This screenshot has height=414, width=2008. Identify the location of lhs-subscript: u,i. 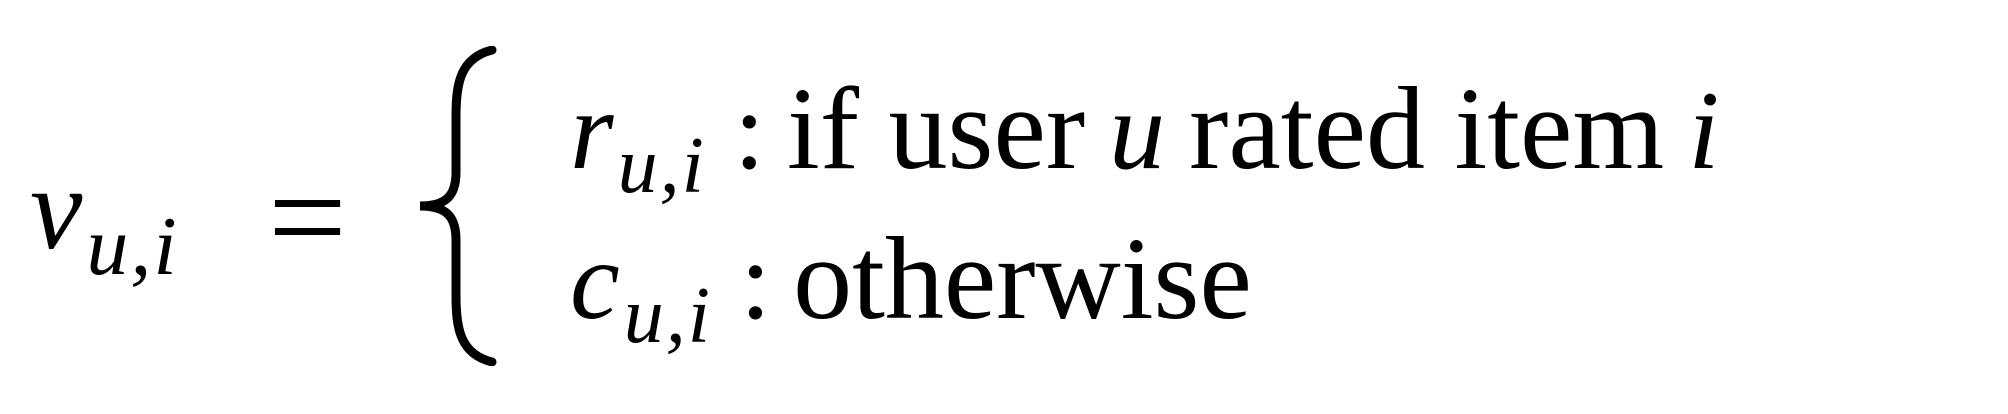
(132, 246).